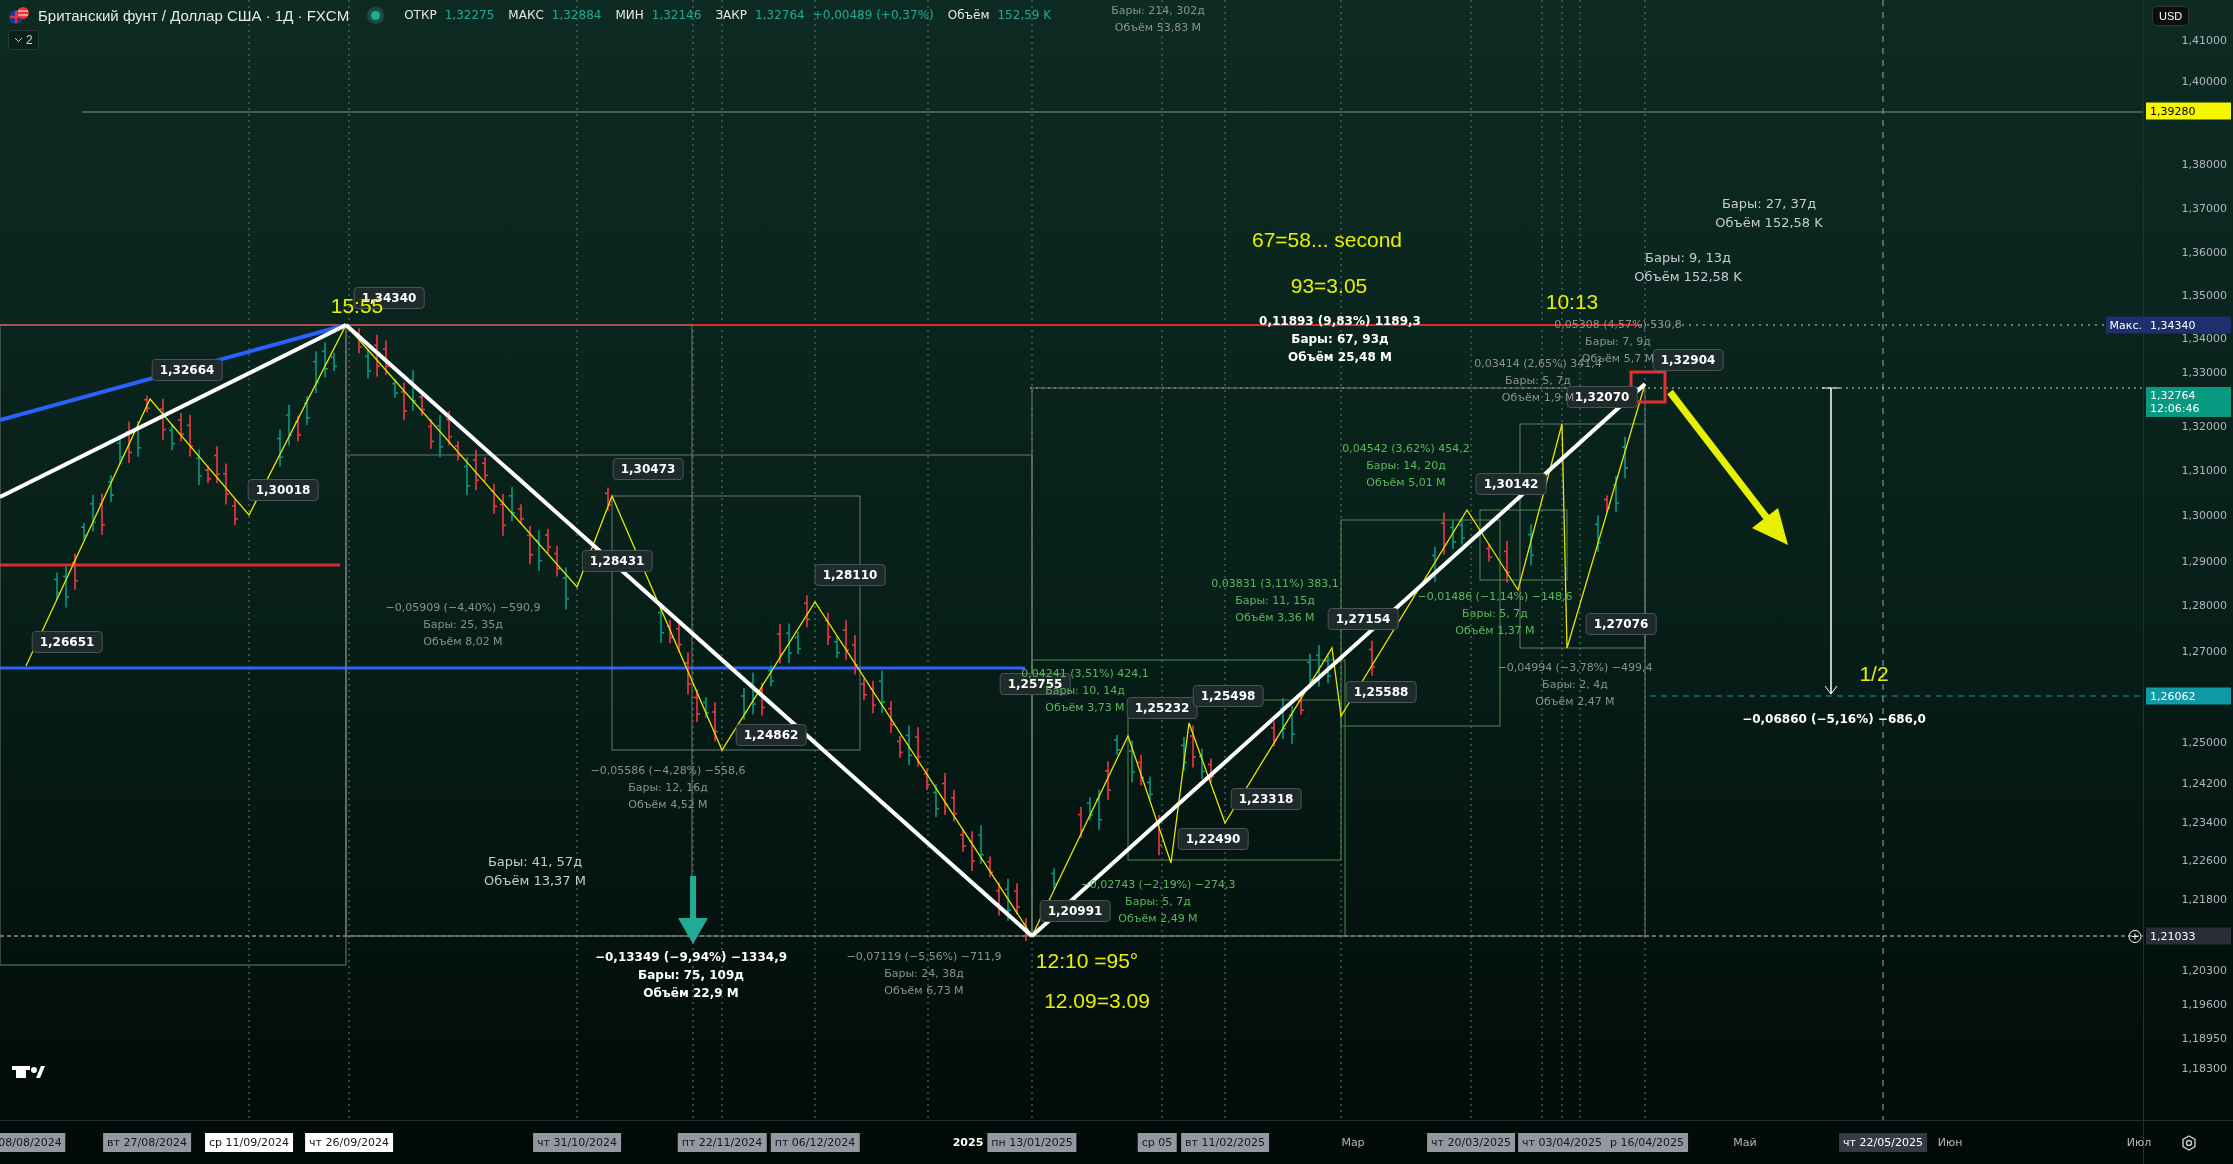 The image size is (2233, 1164). Describe the element at coordinates (463, 641) in the screenshot. I see `chart-note: Объём 8,02 M` at that location.